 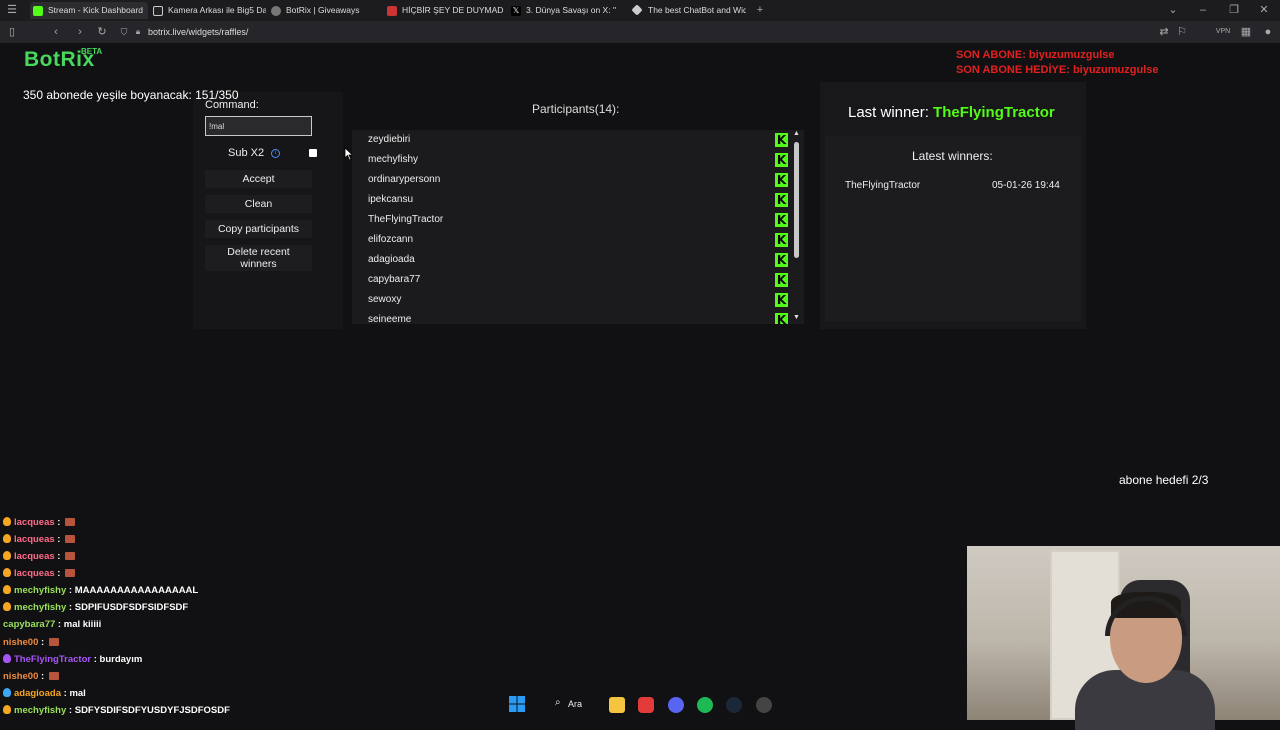 I want to click on vpn-icon: VPN, so click(x=1223, y=32).